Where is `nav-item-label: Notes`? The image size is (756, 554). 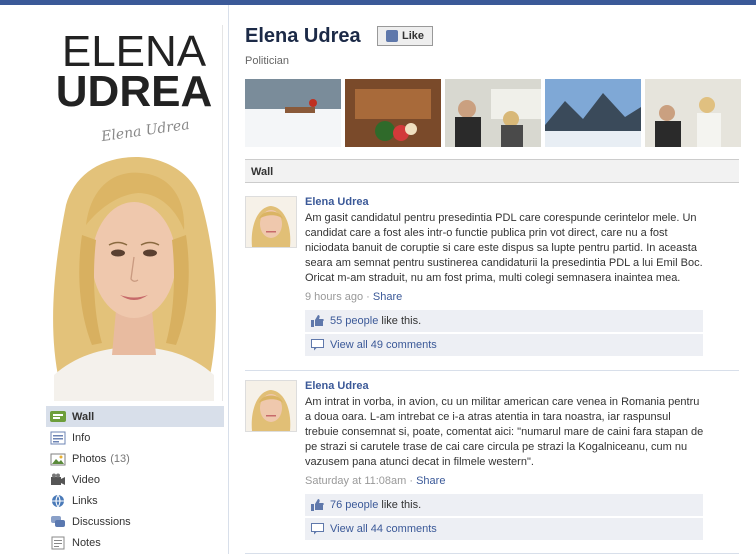 nav-item-label: Notes is located at coordinates (86, 542).